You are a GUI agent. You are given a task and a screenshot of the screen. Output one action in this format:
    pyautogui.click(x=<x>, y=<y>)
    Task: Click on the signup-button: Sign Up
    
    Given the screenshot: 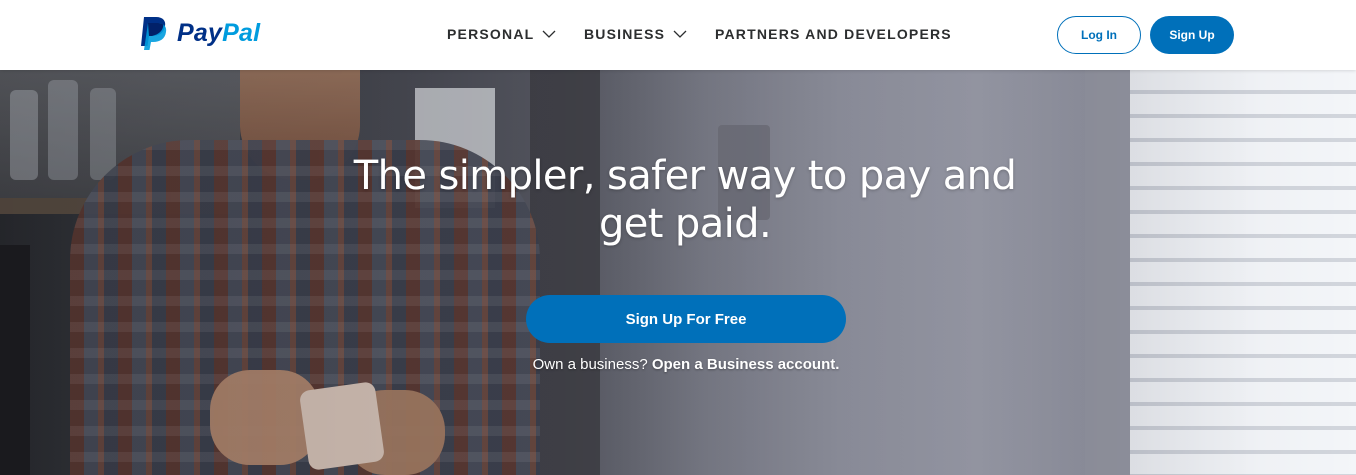 What is the action you would take?
    pyautogui.click(x=1192, y=35)
    